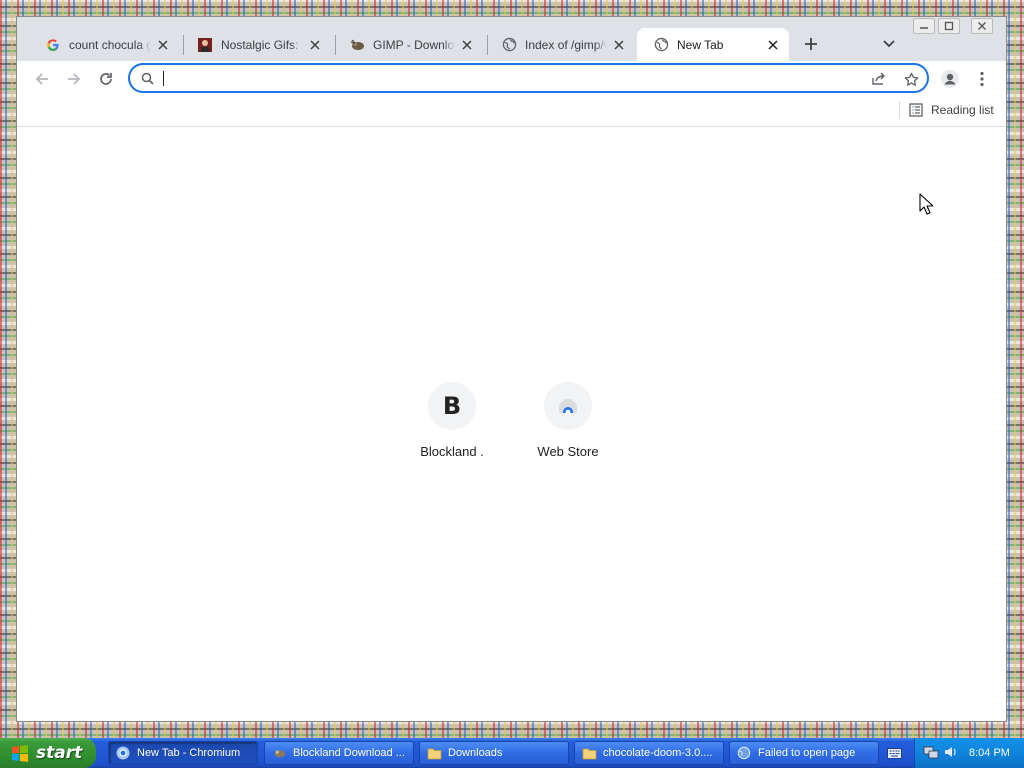 This screenshot has height=768, width=1024. What do you see at coordinates (414, 44) in the screenshot?
I see `tab-title: GIMP - Download` at bounding box center [414, 44].